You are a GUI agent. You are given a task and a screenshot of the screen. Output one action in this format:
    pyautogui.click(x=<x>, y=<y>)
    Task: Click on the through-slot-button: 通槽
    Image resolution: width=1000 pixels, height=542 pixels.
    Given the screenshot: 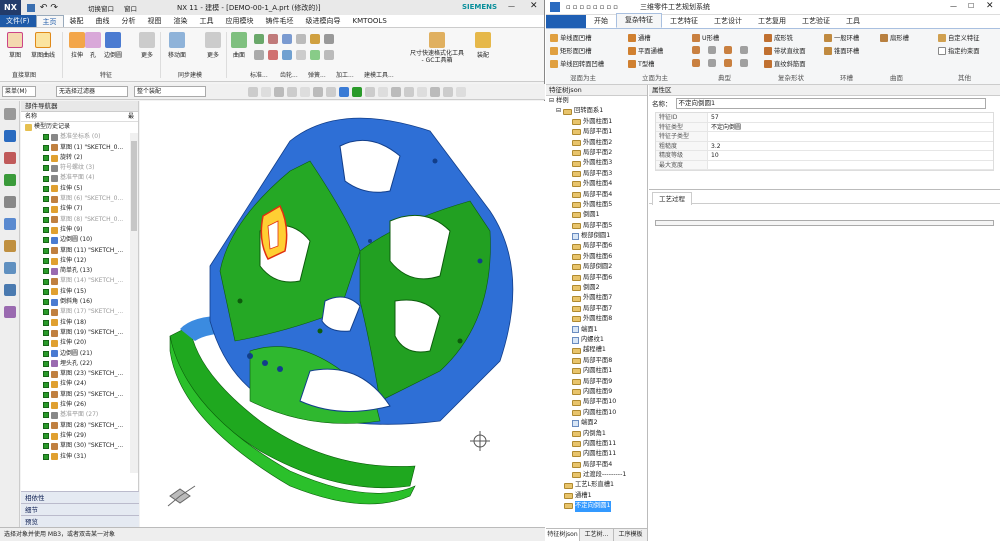 What is the action you would take?
    pyautogui.click(x=639, y=37)
    